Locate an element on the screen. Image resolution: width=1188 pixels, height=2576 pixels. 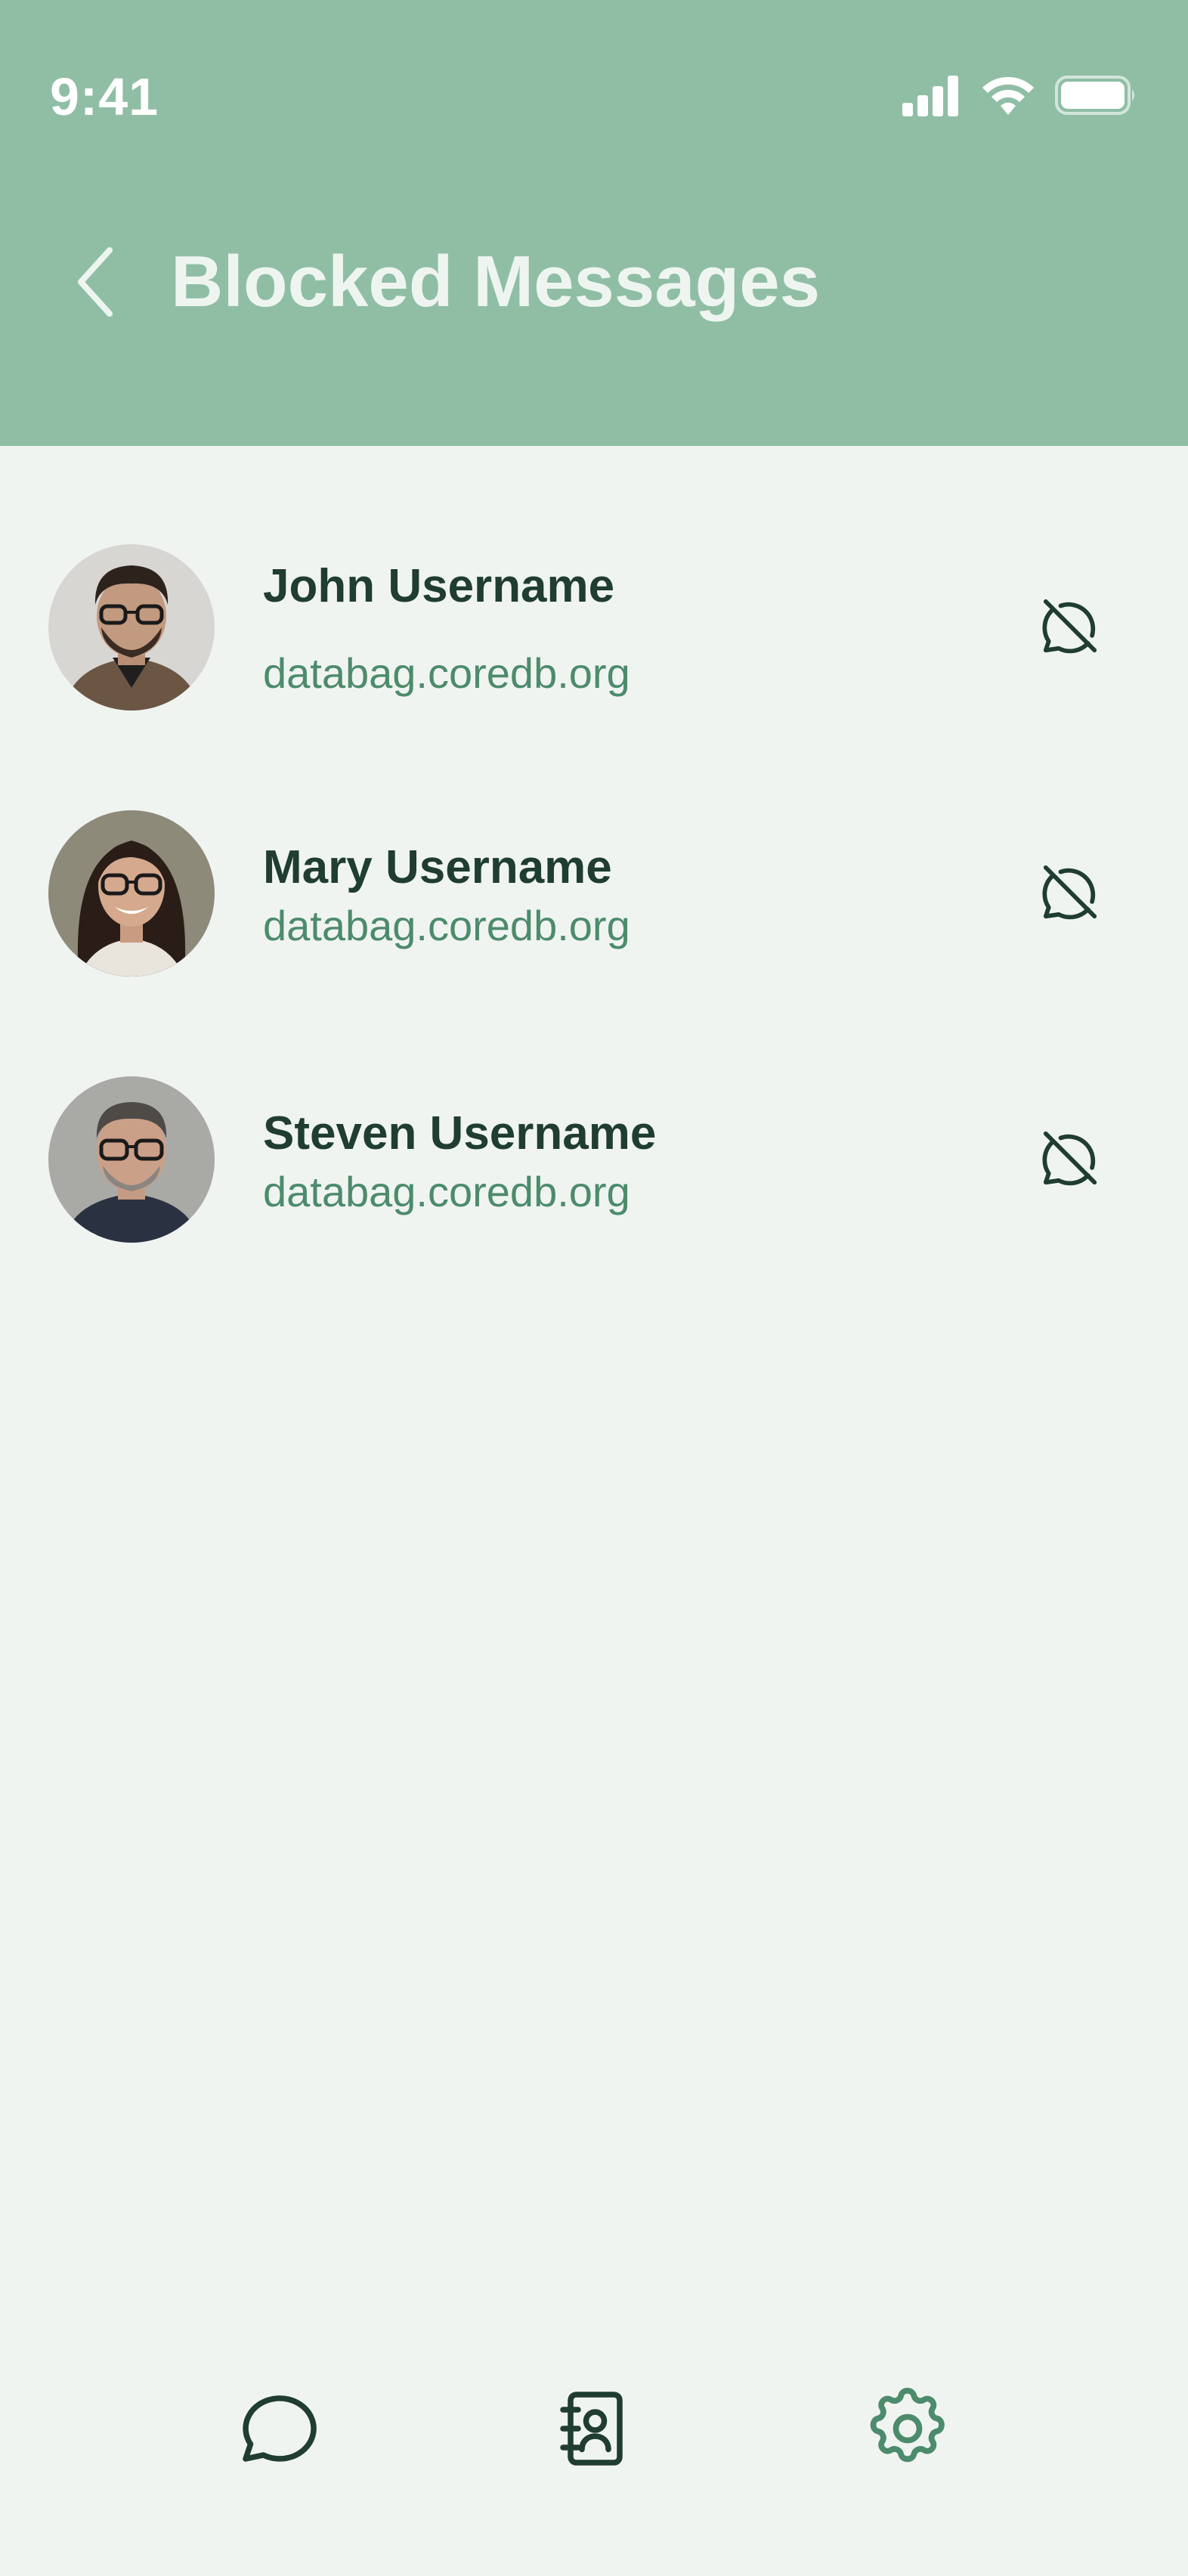
nav-chats is located at coordinates (279, 2430).